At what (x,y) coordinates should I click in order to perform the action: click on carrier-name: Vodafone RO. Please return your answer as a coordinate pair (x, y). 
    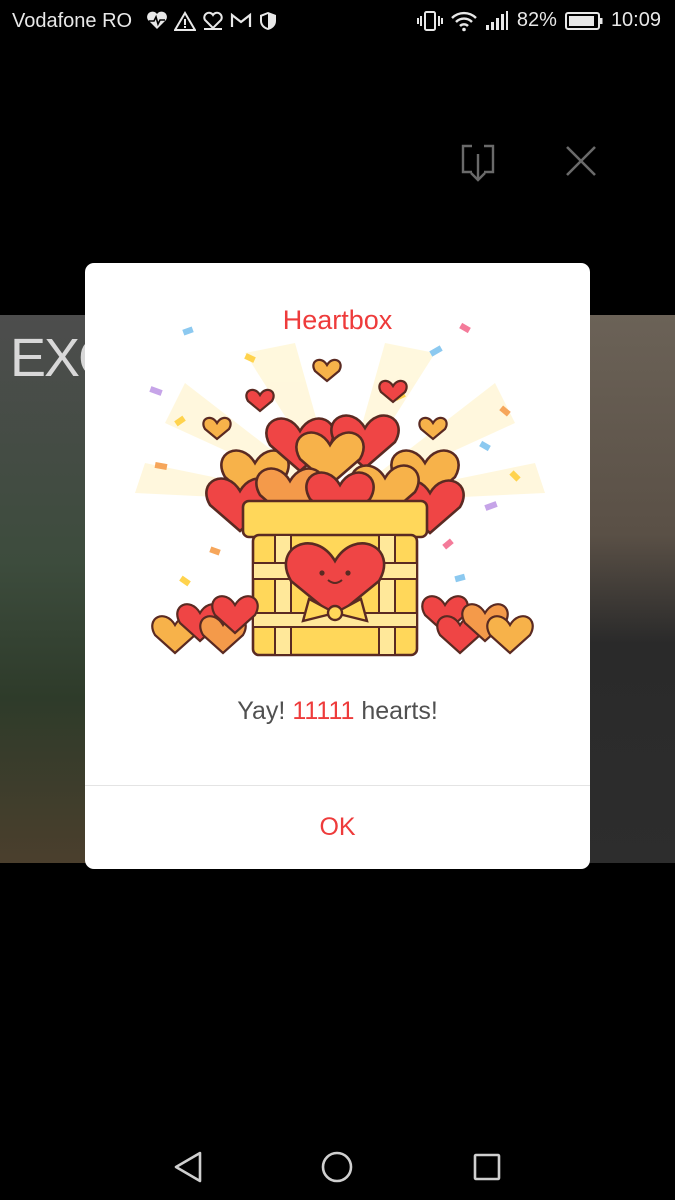
    Looking at the image, I should click on (72, 21).